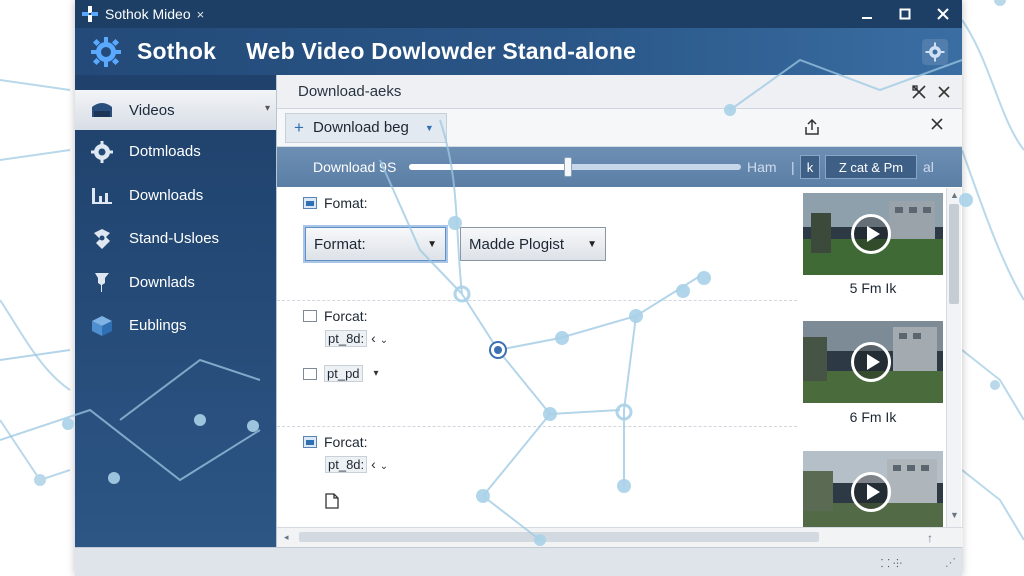  I want to click on gear-icon, so click(935, 51).